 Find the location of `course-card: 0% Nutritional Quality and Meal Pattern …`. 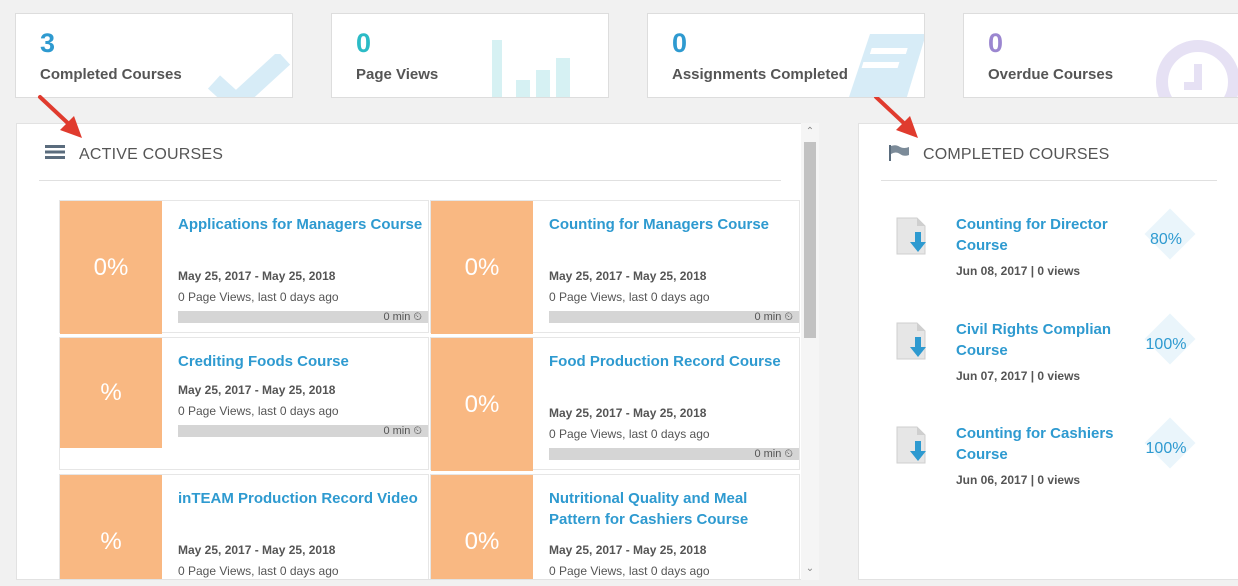

course-card: 0% Nutritional Quality and Meal Pattern … is located at coordinates (615, 526).